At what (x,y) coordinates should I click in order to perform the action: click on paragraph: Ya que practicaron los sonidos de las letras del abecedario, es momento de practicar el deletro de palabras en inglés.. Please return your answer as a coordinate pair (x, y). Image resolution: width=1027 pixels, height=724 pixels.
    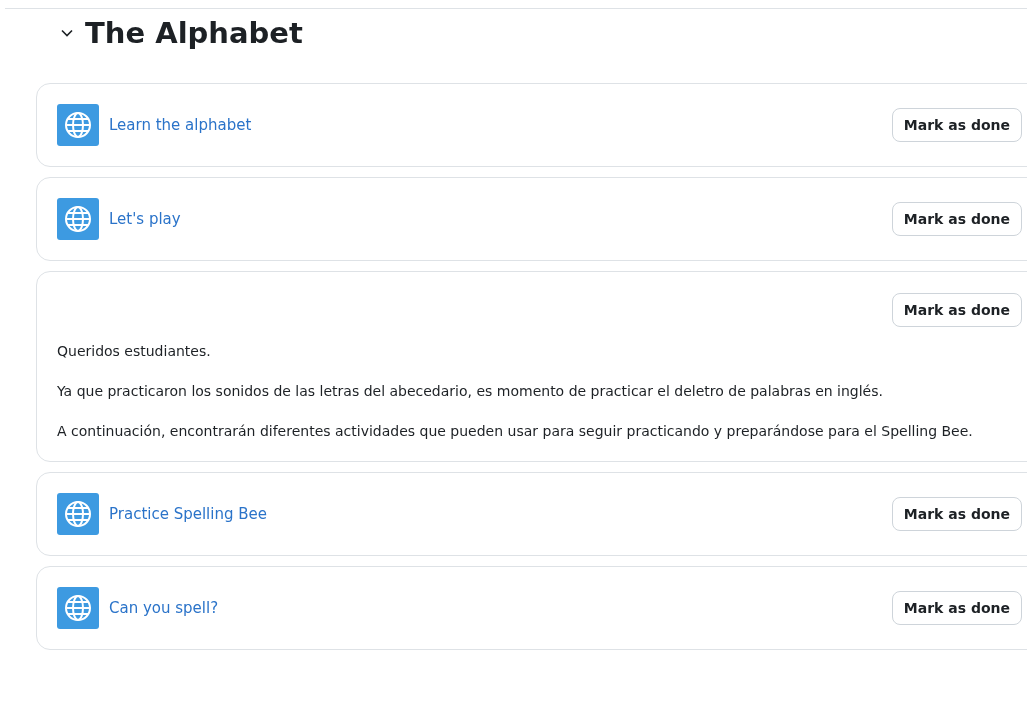
    Looking at the image, I should click on (470, 391).